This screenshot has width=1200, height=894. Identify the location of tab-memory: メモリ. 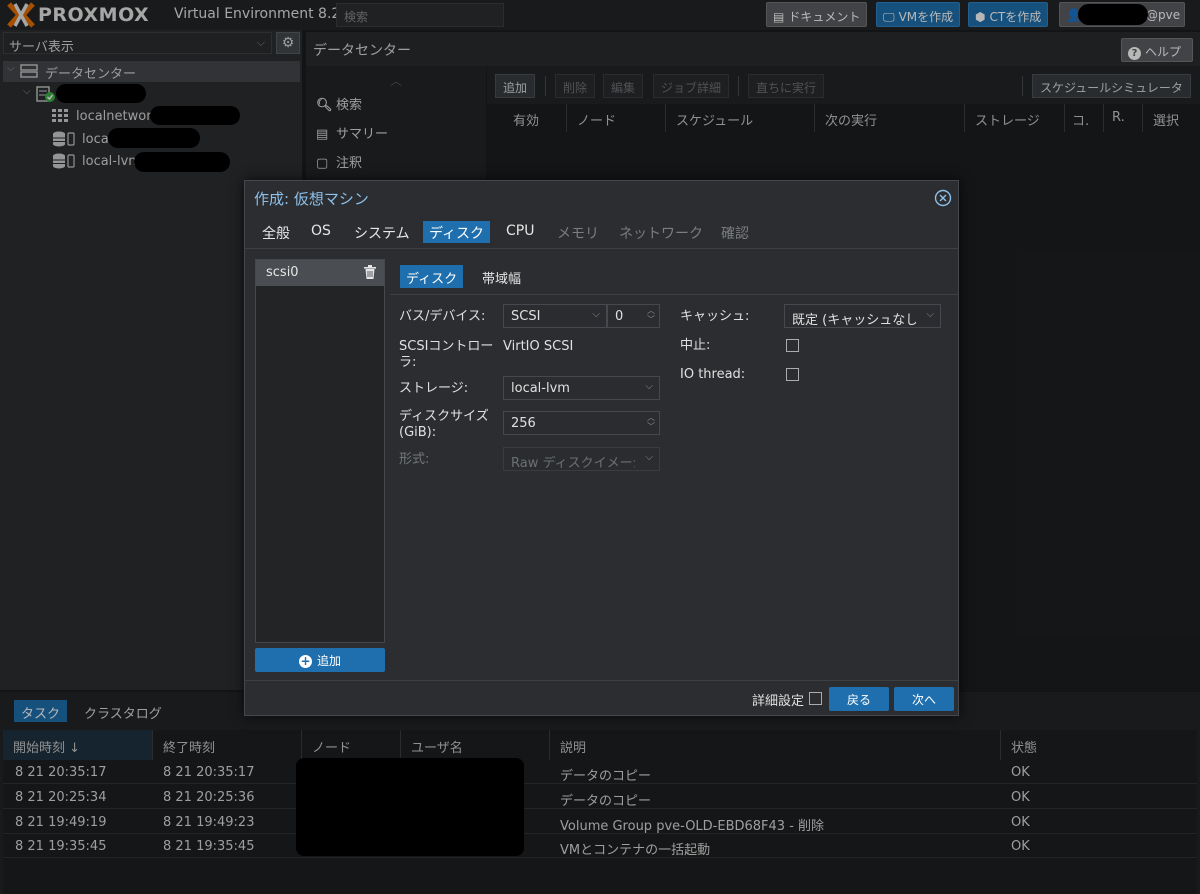
(578, 234).